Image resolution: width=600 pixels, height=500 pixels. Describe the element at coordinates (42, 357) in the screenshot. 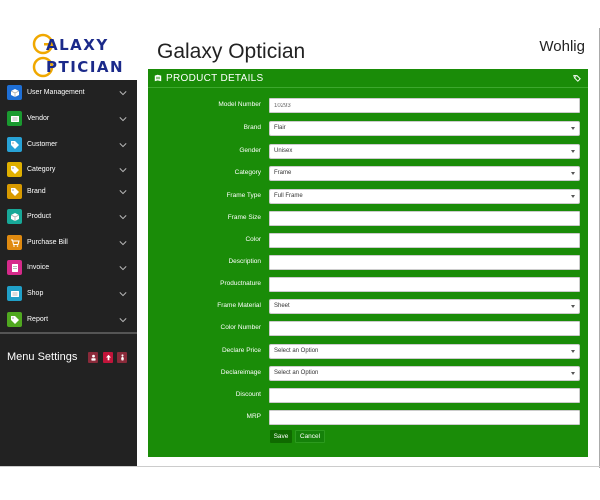

I see `menu-settings-label: Menu Settings` at that location.